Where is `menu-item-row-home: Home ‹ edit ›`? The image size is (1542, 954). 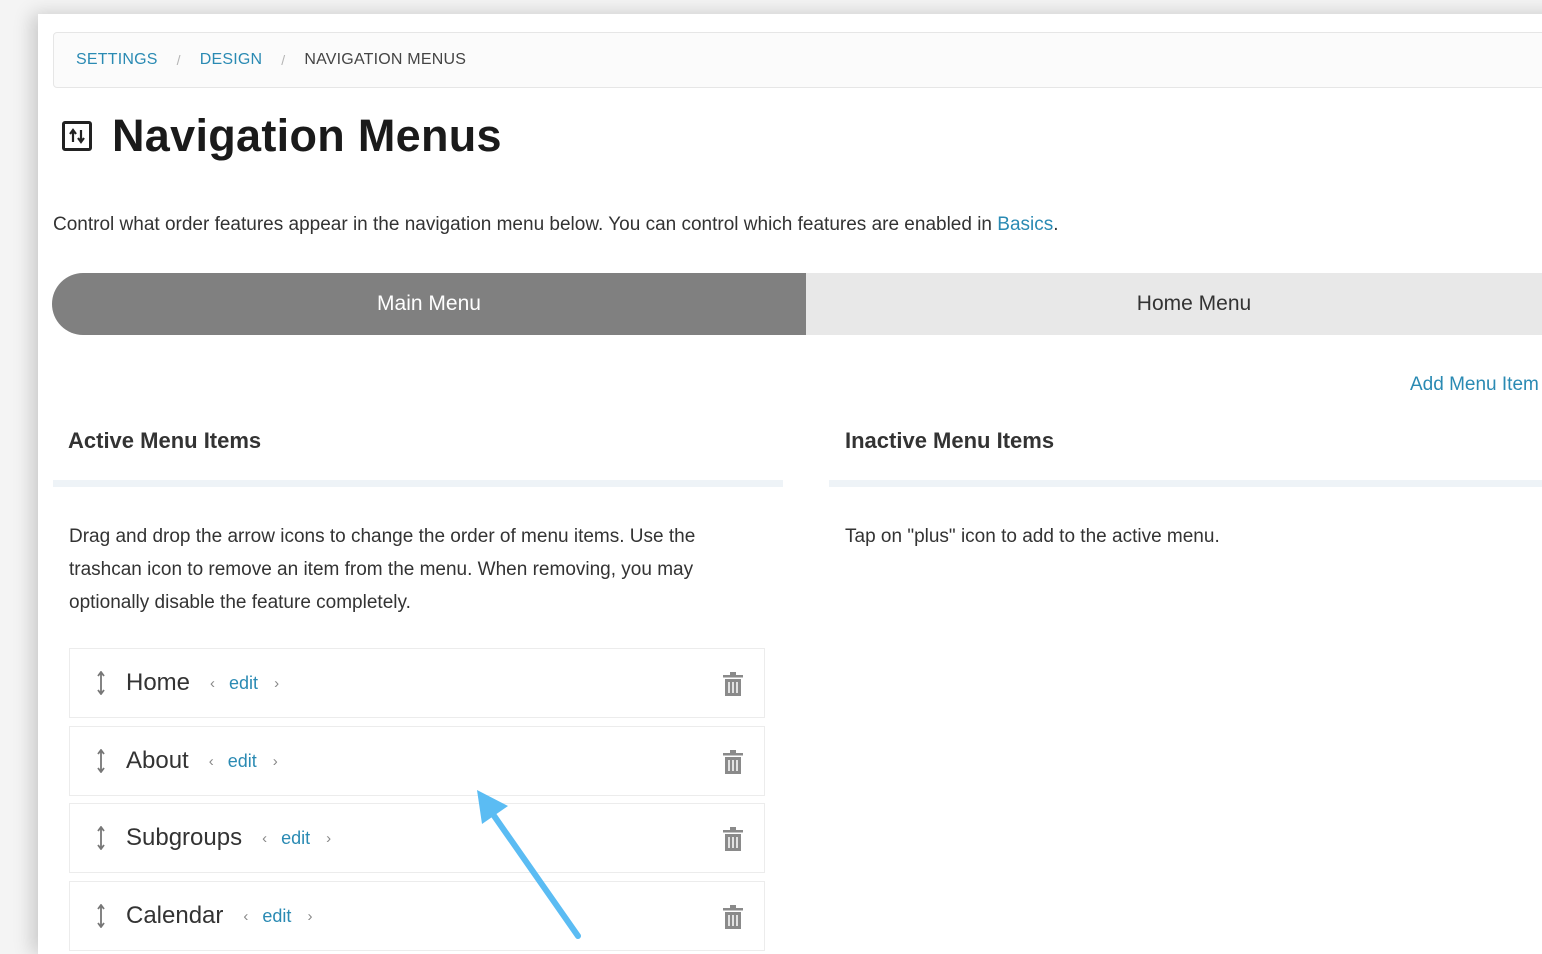
menu-item-row-home: Home ‹ edit › is located at coordinates (417, 683).